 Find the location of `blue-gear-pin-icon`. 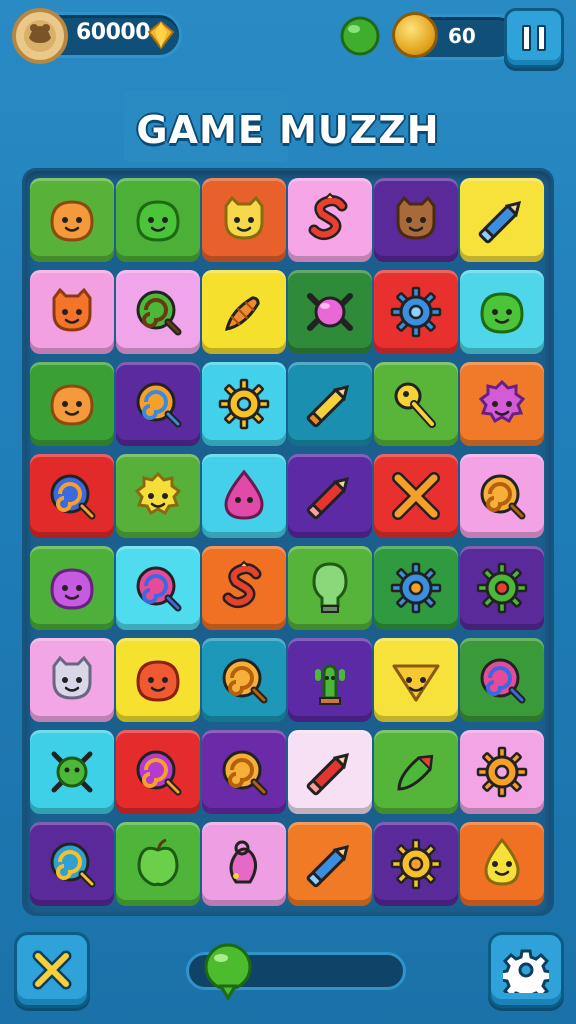

blue-gear-pin-icon is located at coordinates (416, 588).